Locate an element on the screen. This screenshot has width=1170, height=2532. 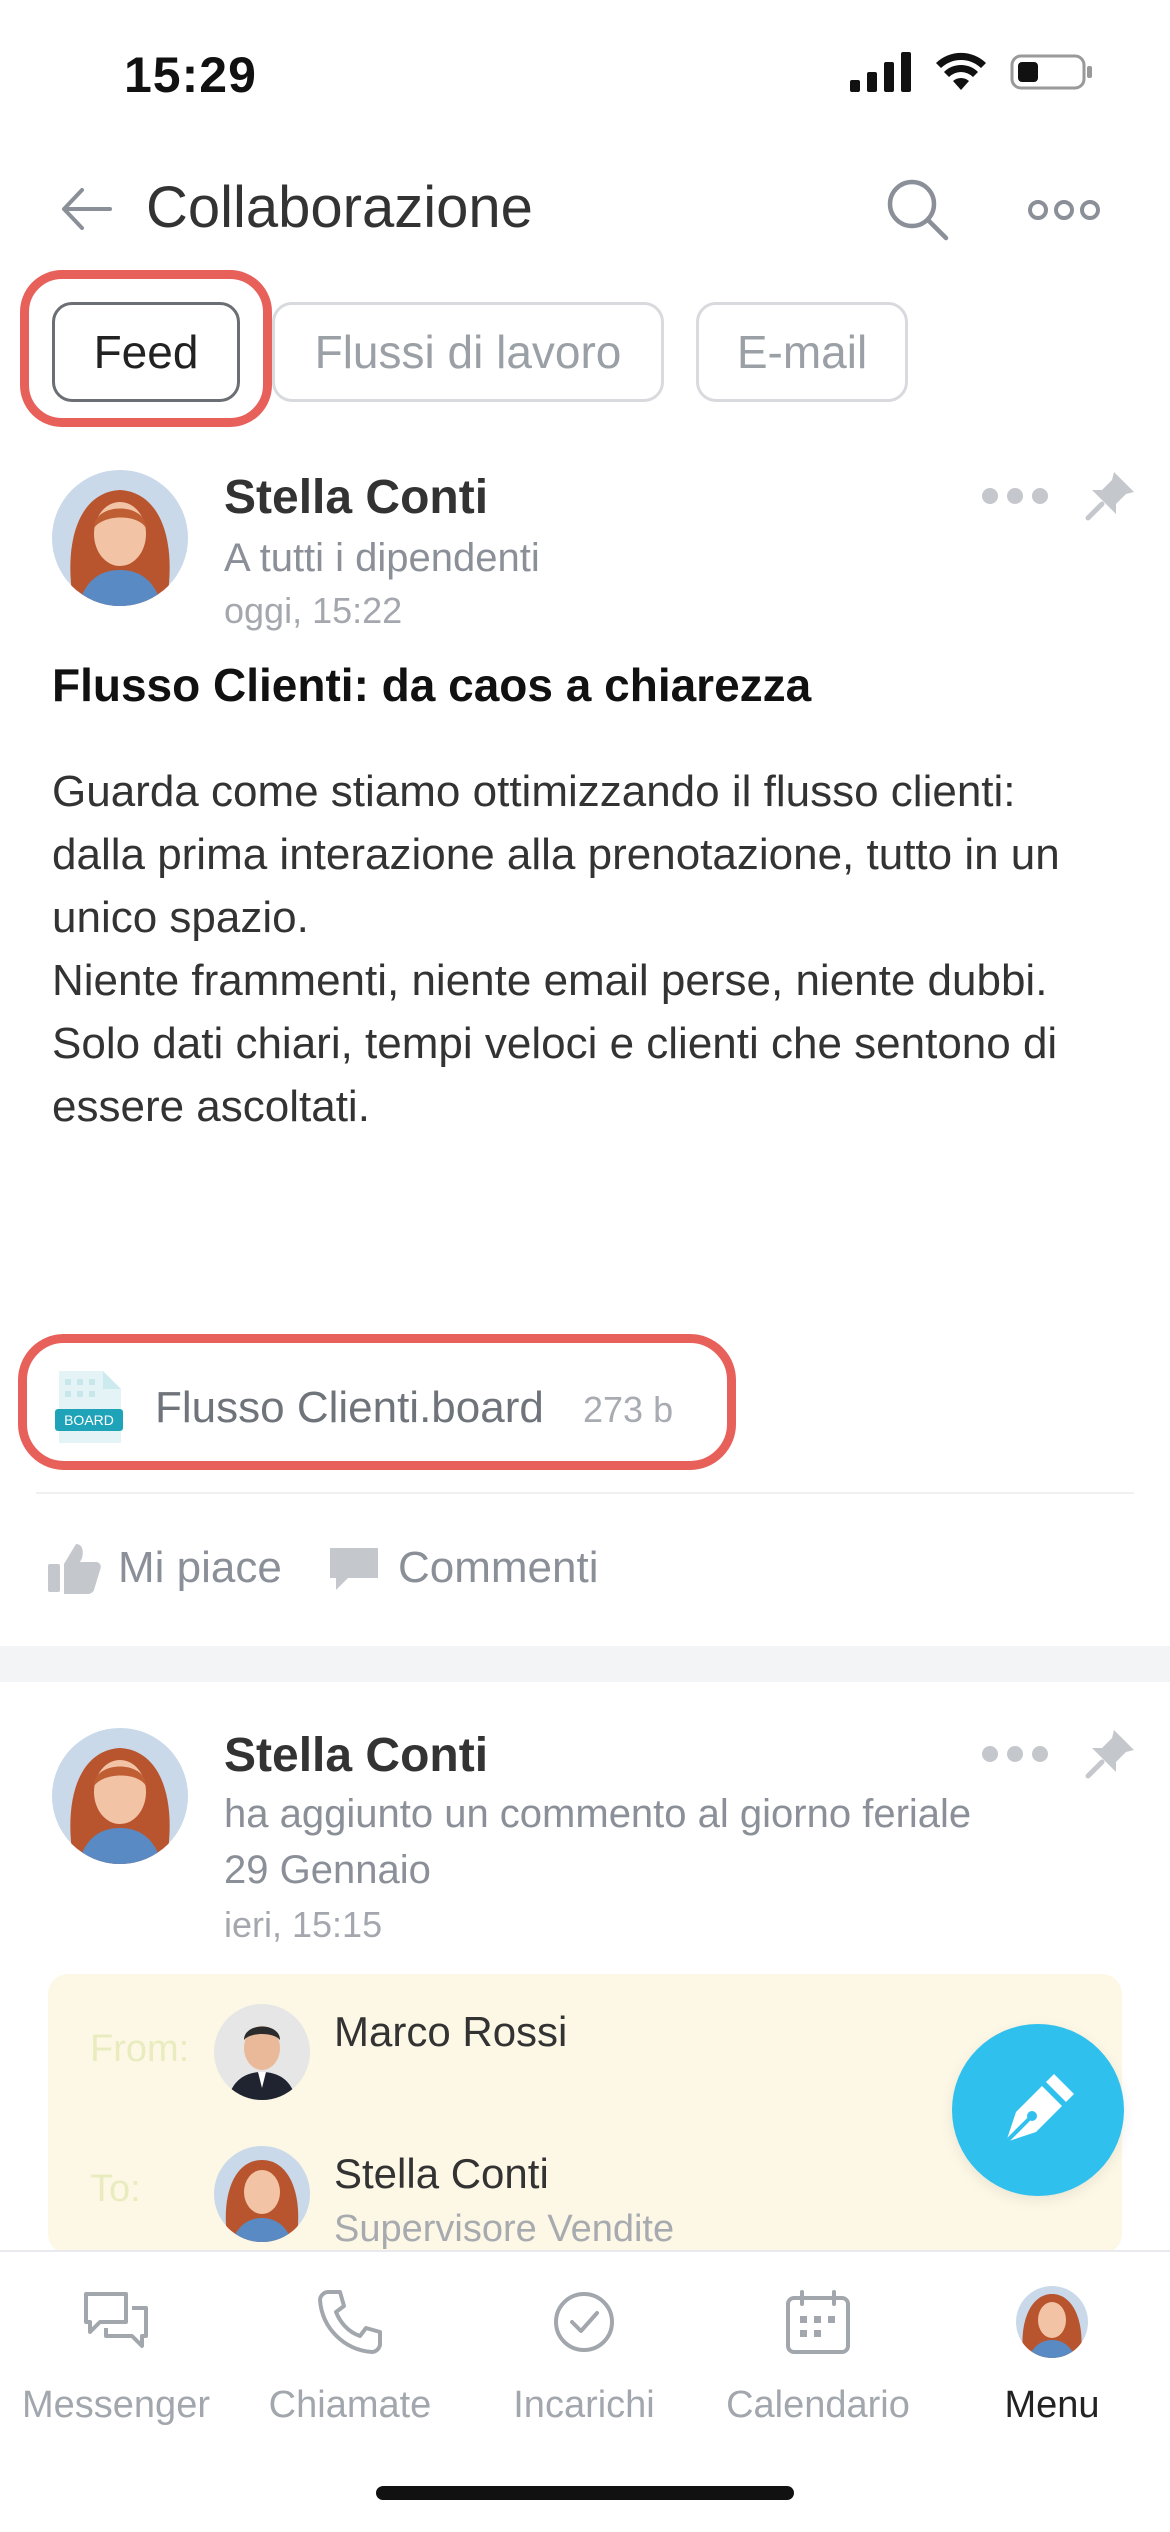
nav-messenger: Messenger is located at coordinates (116, 2354).